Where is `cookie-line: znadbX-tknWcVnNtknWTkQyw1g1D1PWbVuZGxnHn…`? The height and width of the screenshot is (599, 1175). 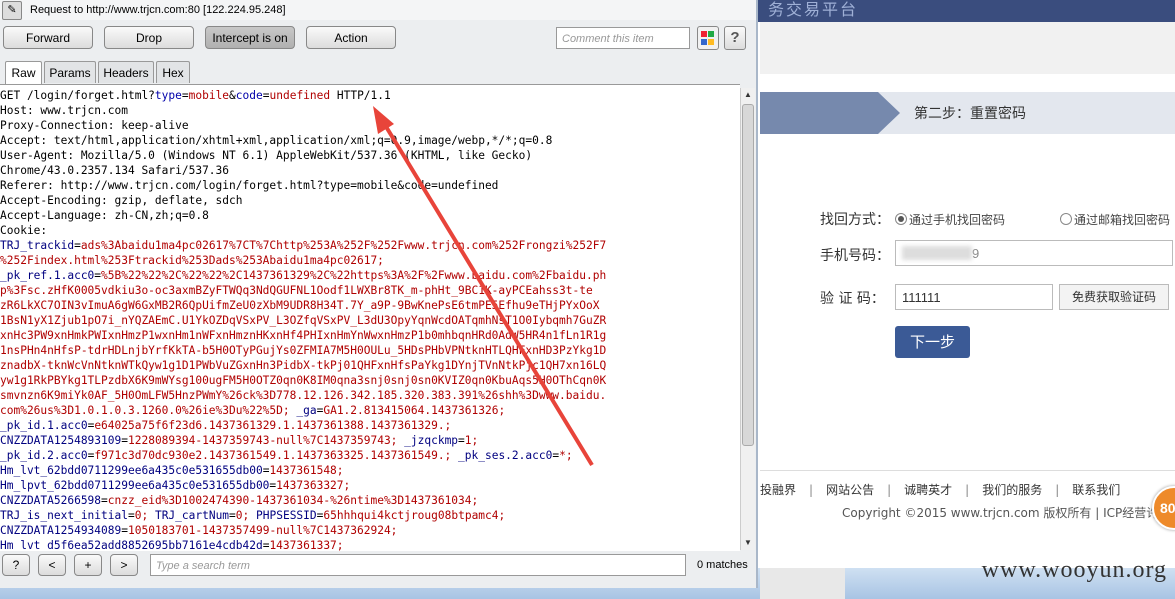
cookie-line: znadbX-tknWcVnNtknWTkQyw1g1D1PWbVuZGxnHn… is located at coordinates (303, 365).